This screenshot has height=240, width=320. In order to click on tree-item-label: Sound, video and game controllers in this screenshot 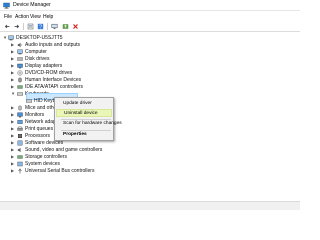, I will do `click(64, 149)`.